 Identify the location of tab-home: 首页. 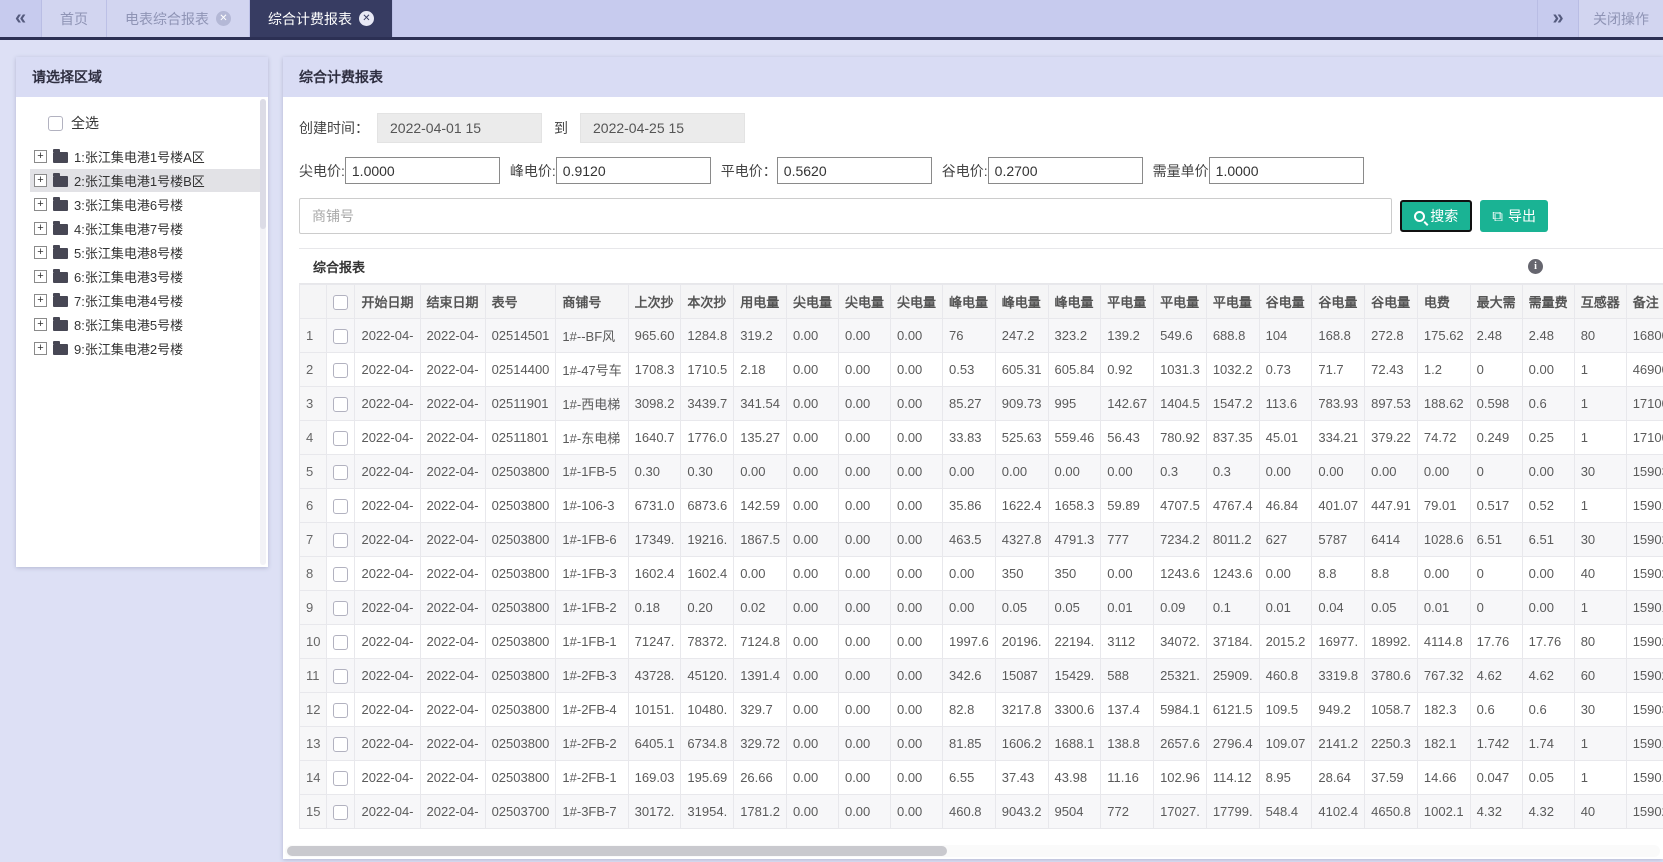
(74, 18).